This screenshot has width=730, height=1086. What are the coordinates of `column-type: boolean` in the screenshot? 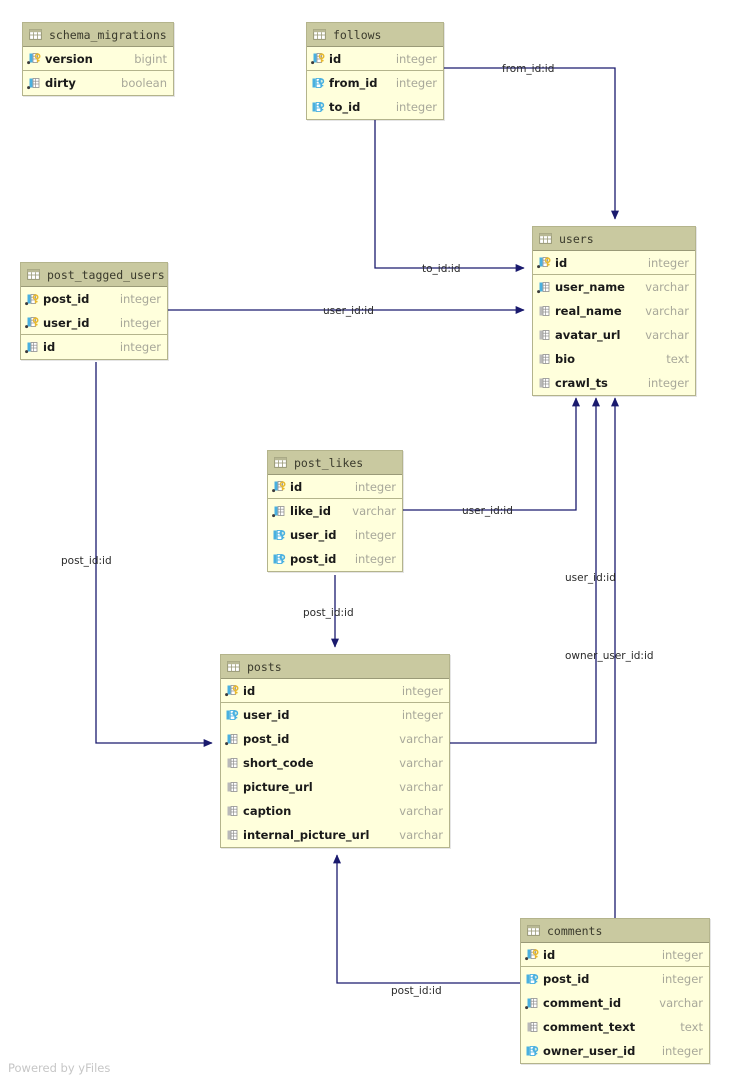 It's located at (144, 83).